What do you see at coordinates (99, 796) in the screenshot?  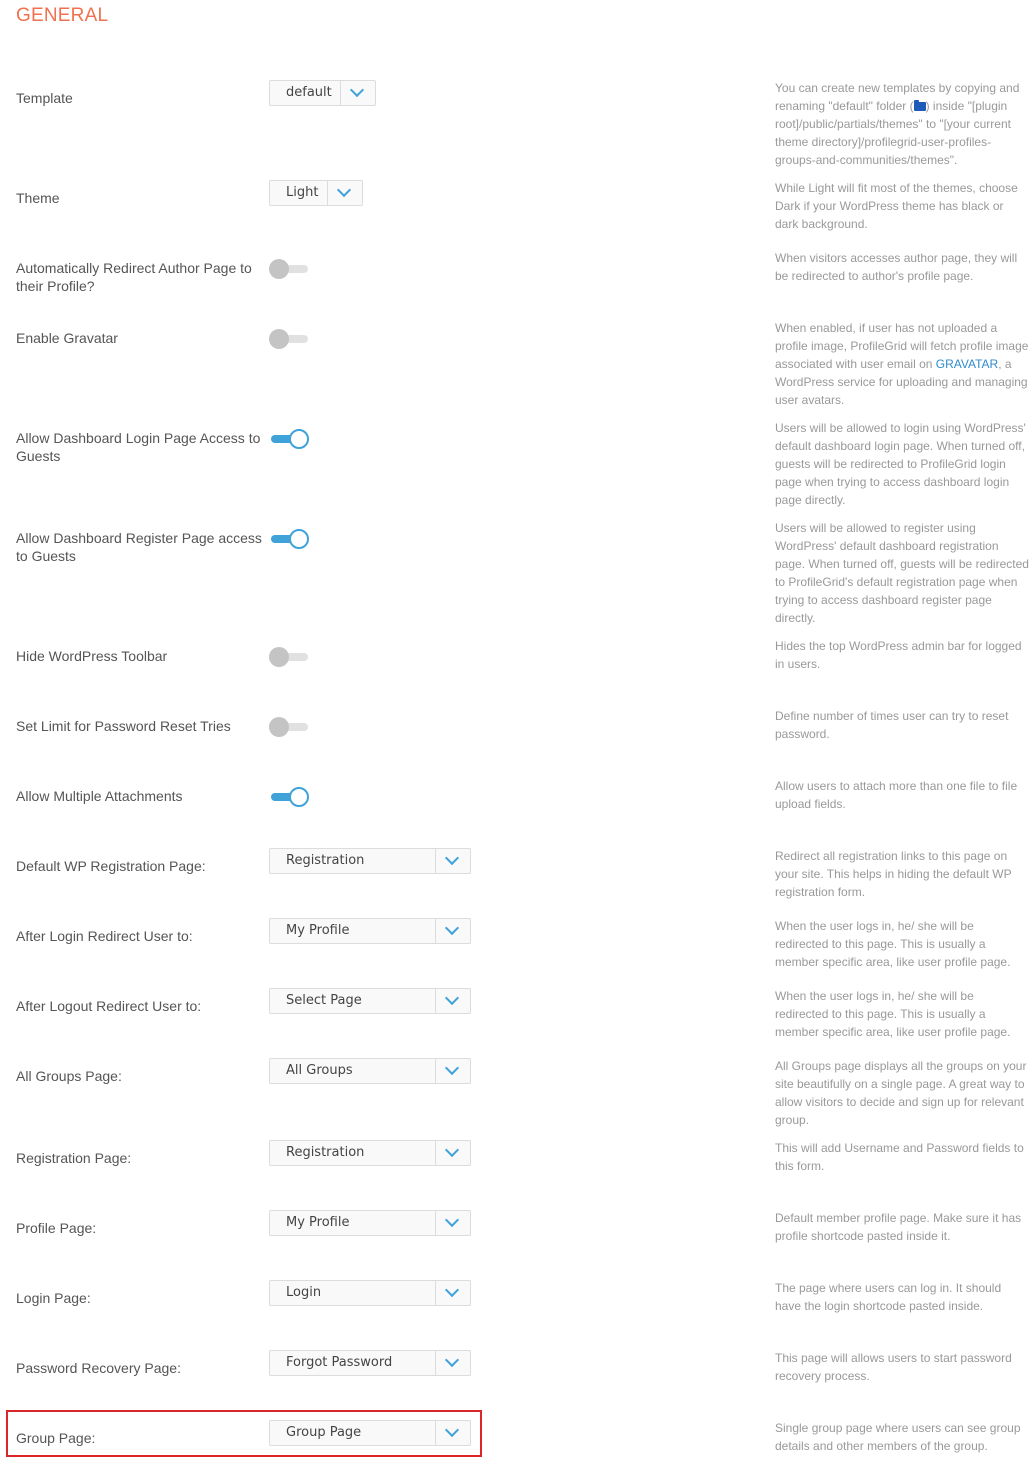 I see `multiple-attachments-label: Allow Multiple Attachments` at bounding box center [99, 796].